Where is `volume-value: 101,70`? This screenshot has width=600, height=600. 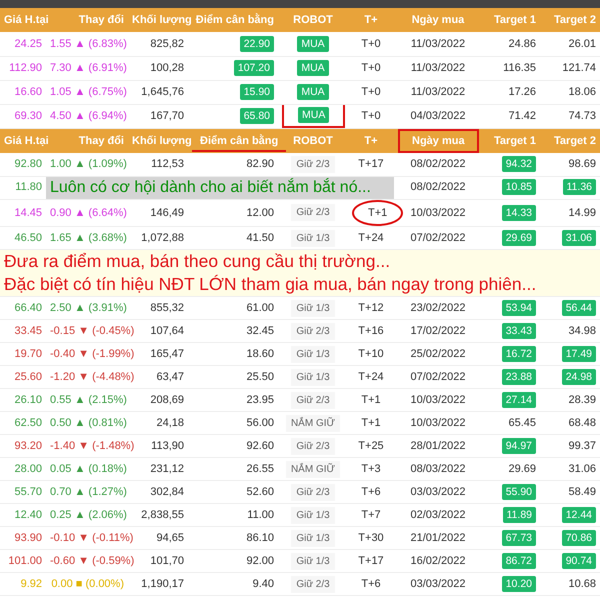
volume-value: 101,70 is located at coordinates (167, 560).